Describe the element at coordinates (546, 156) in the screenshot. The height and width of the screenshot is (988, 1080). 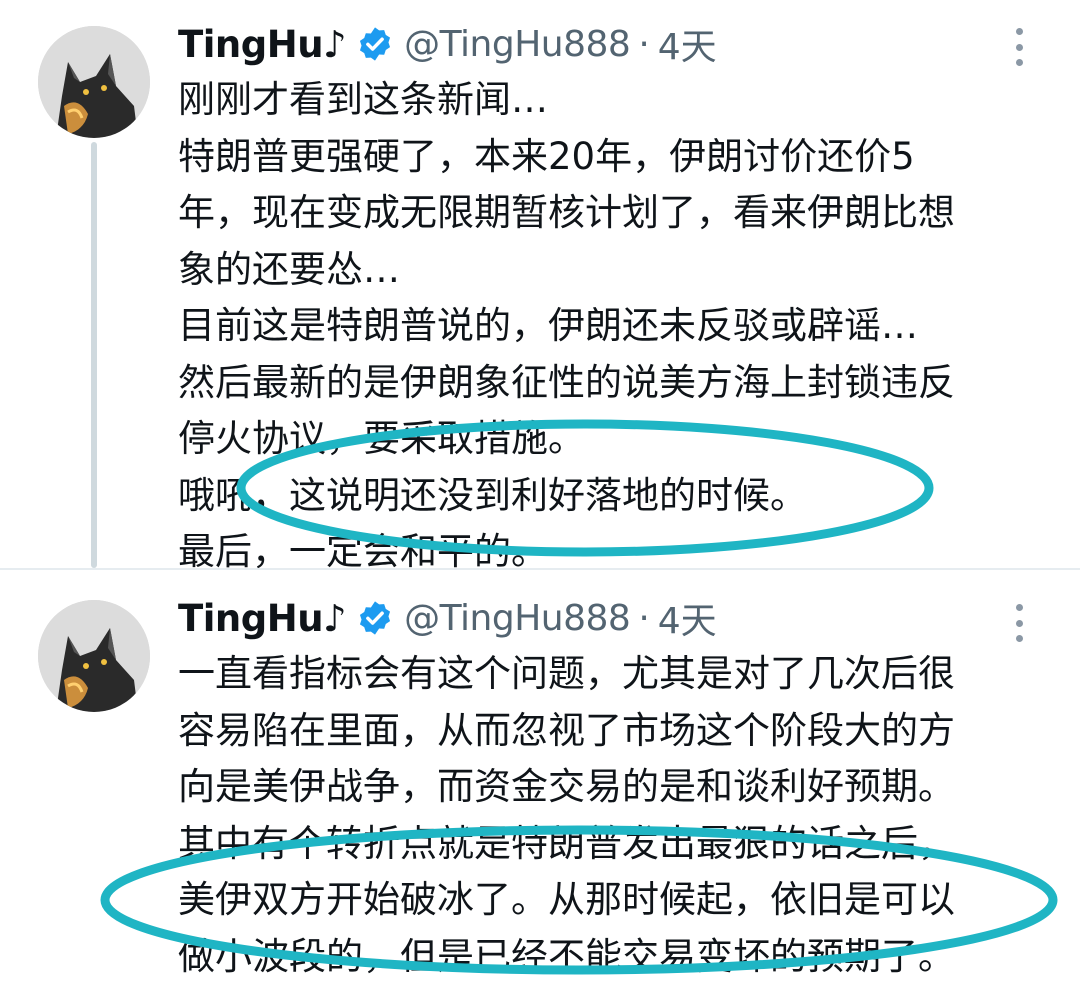
I see `tweet-line: 特朗普更强硬了，本来20年，伊朗讨价还价5` at that location.